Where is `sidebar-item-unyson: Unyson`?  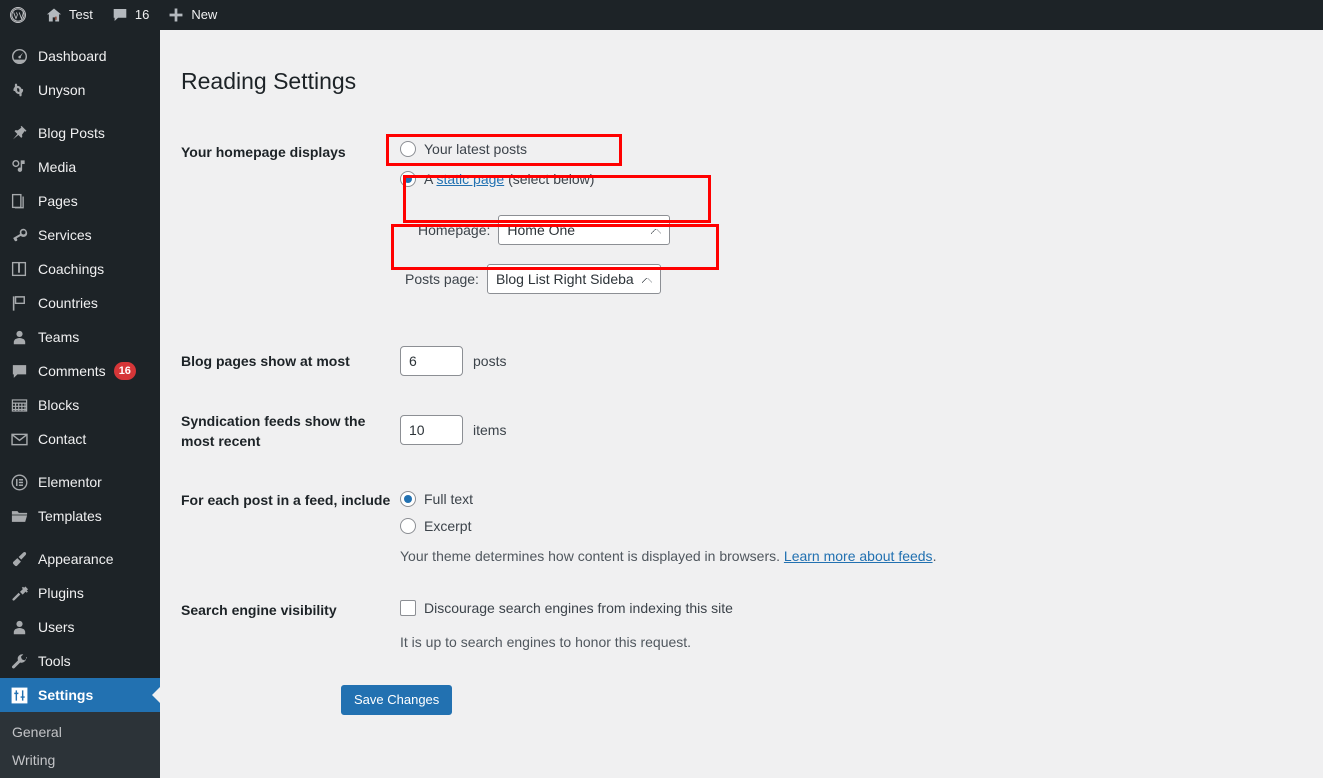 sidebar-item-unyson: Unyson is located at coordinates (80, 90).